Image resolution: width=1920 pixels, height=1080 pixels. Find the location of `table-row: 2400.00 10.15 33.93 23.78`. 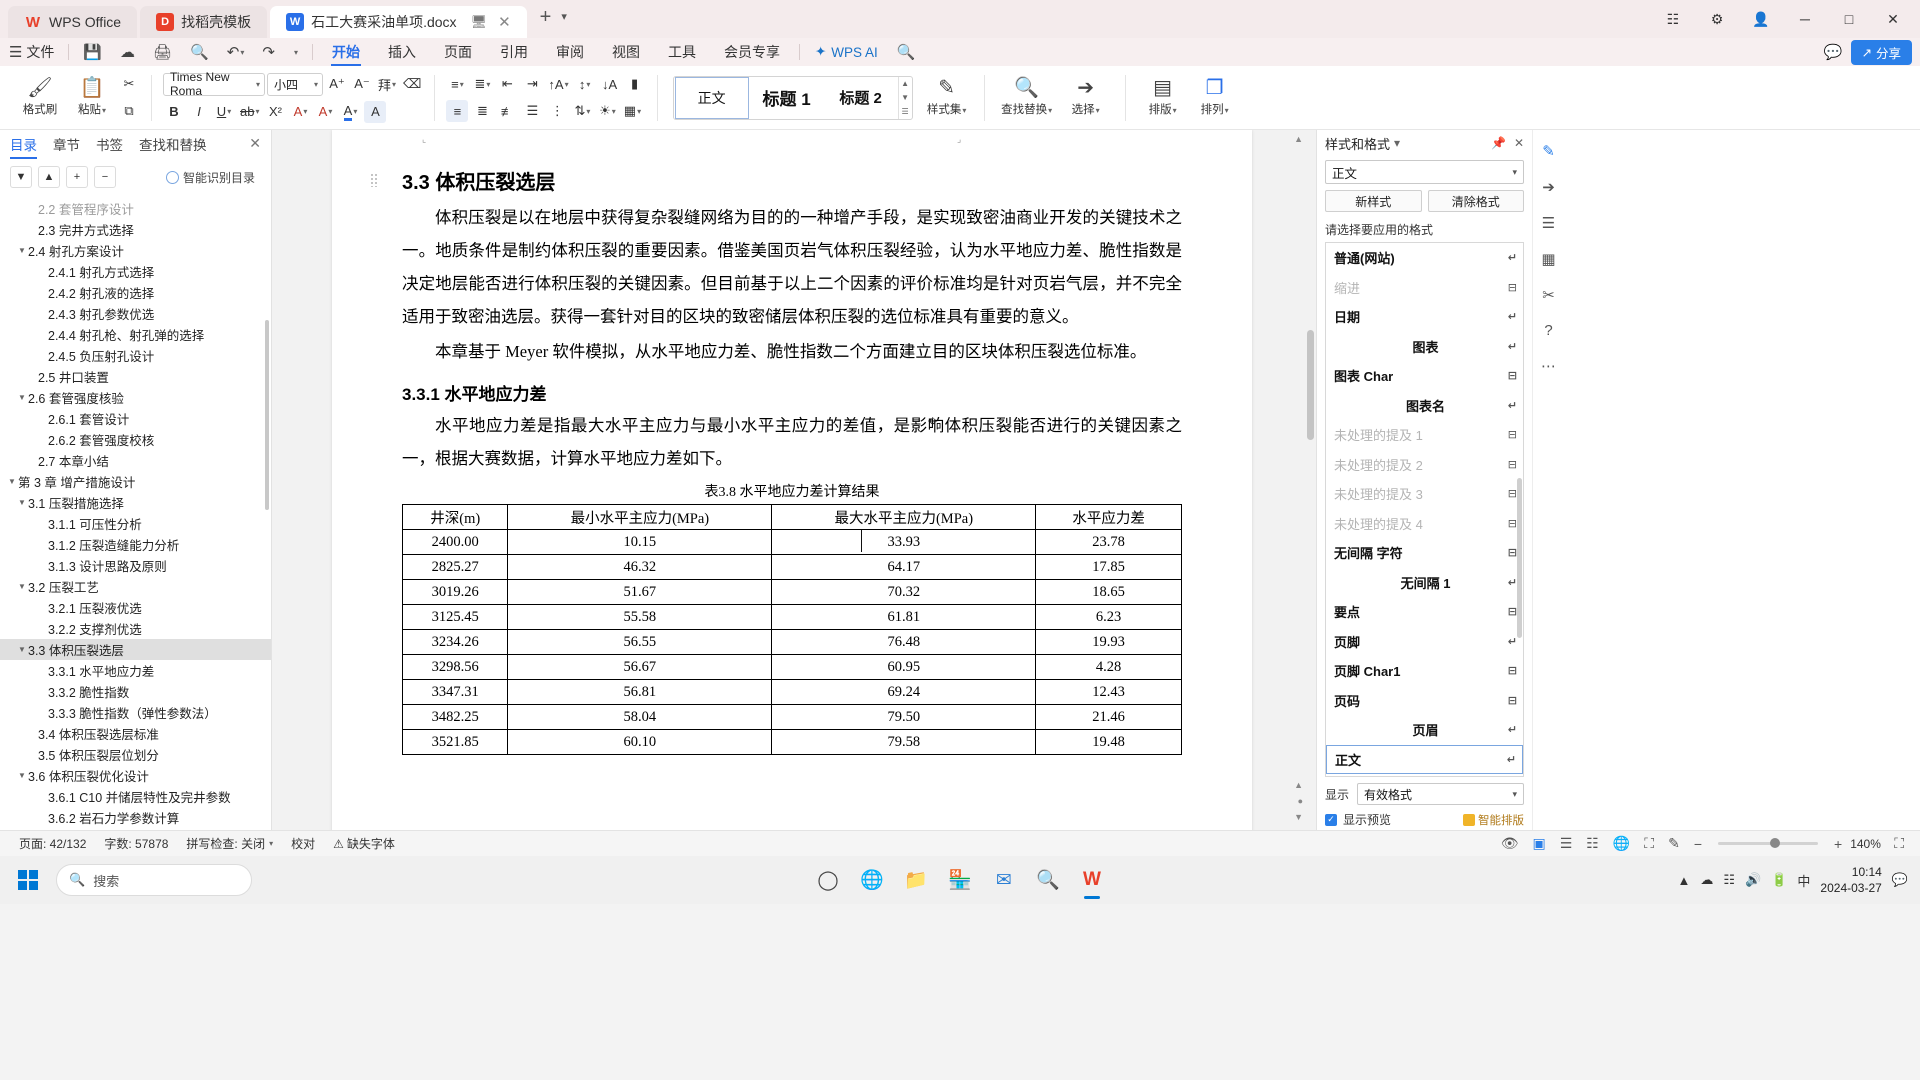

table-row: 2400.00 10.15 33.93 23.78 is located at coordinates (791, 542).